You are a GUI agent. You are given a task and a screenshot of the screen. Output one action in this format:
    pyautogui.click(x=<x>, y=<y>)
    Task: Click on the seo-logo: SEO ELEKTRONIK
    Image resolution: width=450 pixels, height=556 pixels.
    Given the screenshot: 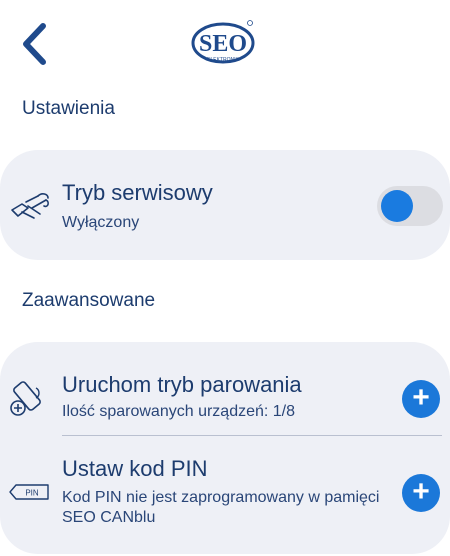 What is the action you would take?
    pyautogui.click(x=223, y=42)
    